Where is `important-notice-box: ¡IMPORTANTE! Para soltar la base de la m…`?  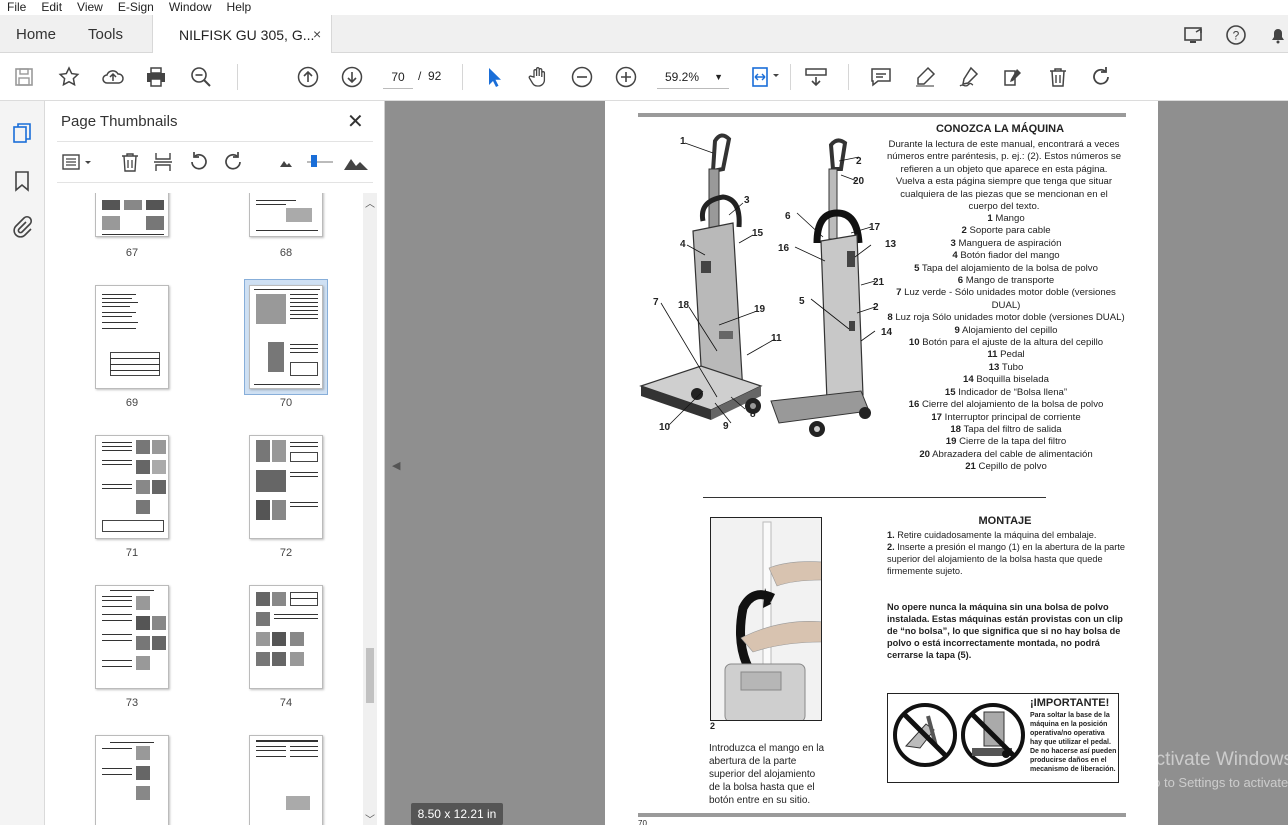 important-notice-box: ¡IMPORTANTE! Para soltar la base de la m… is located at coordinates (1003, 738).